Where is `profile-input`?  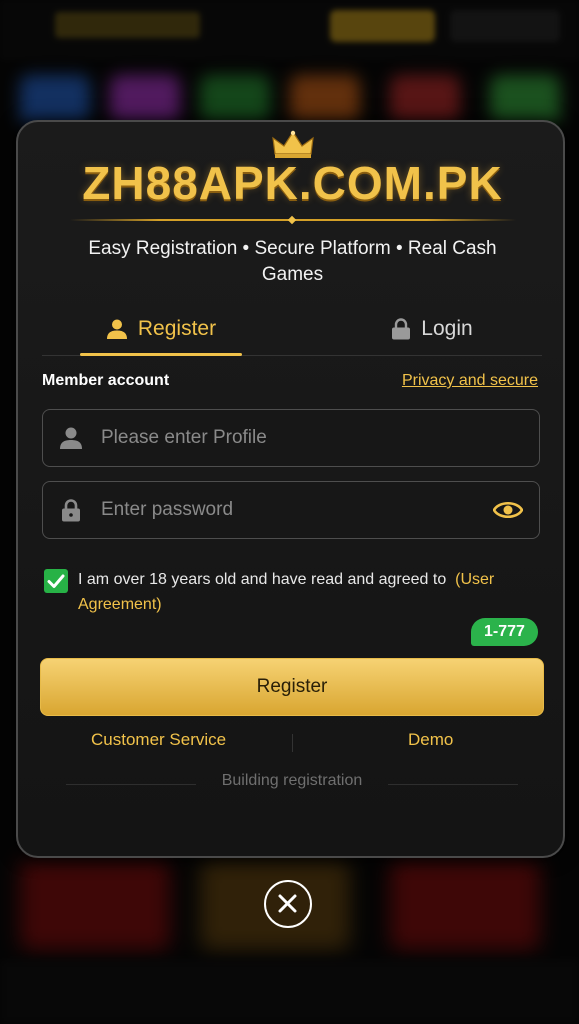
profile-input is located at coordinates (291, 438).